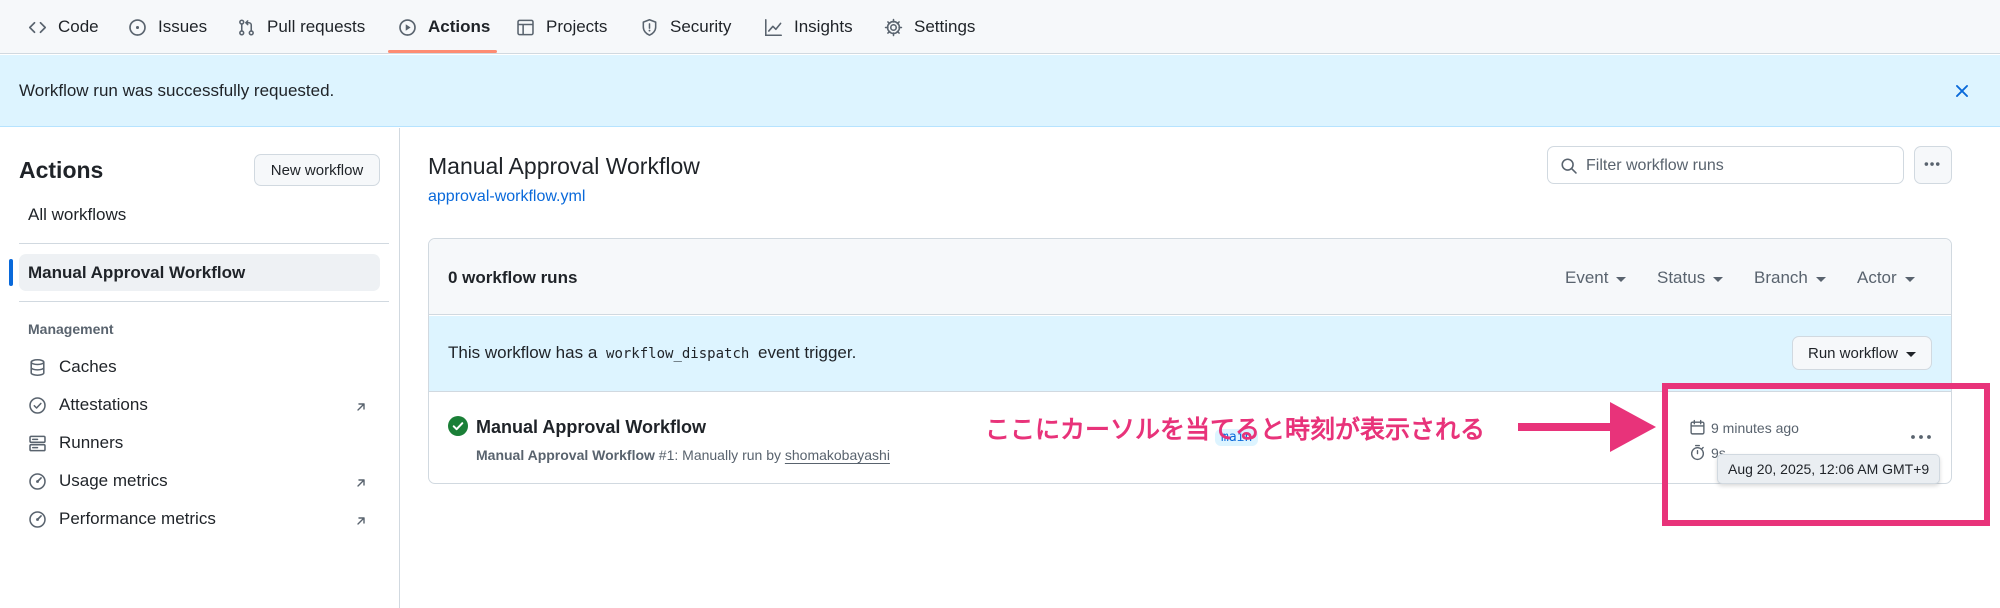  What do you see at coordinates (183, 26) in the screenshot?
I see `tab-issues-label: Issues` at bounding box center [183, 26].